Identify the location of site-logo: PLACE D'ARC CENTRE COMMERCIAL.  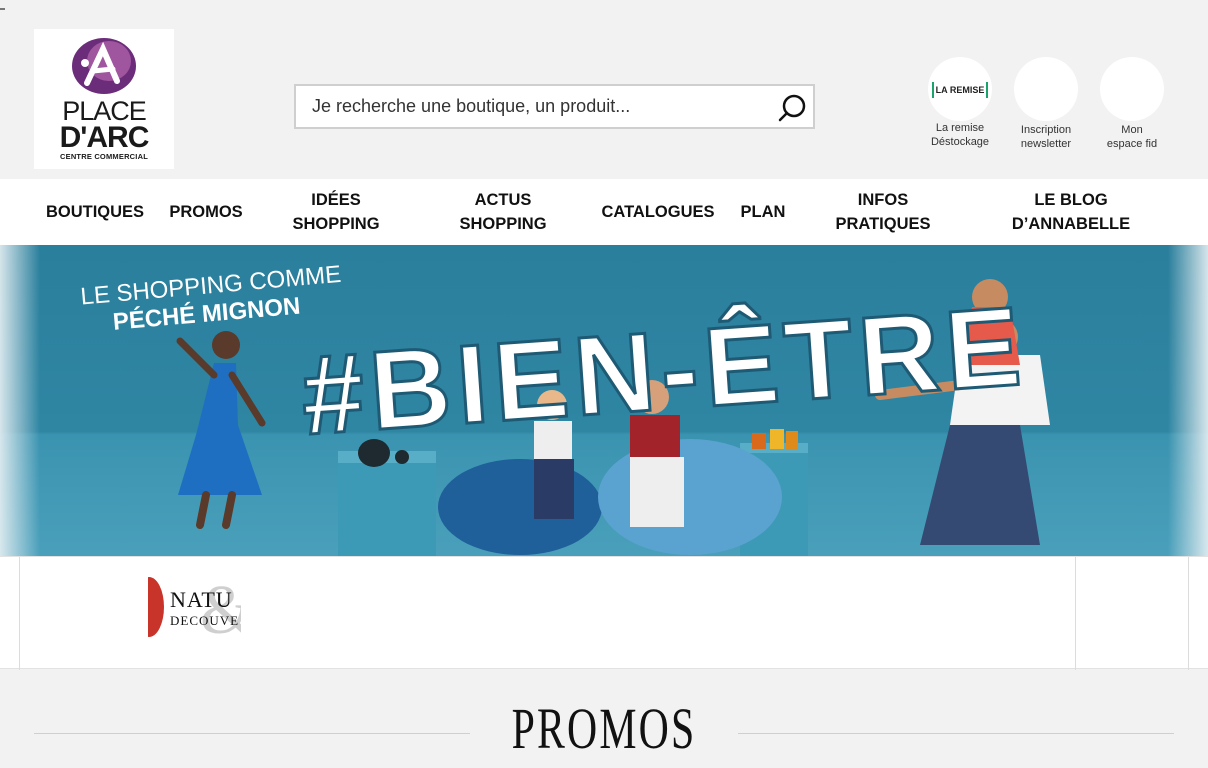
(104, 99).